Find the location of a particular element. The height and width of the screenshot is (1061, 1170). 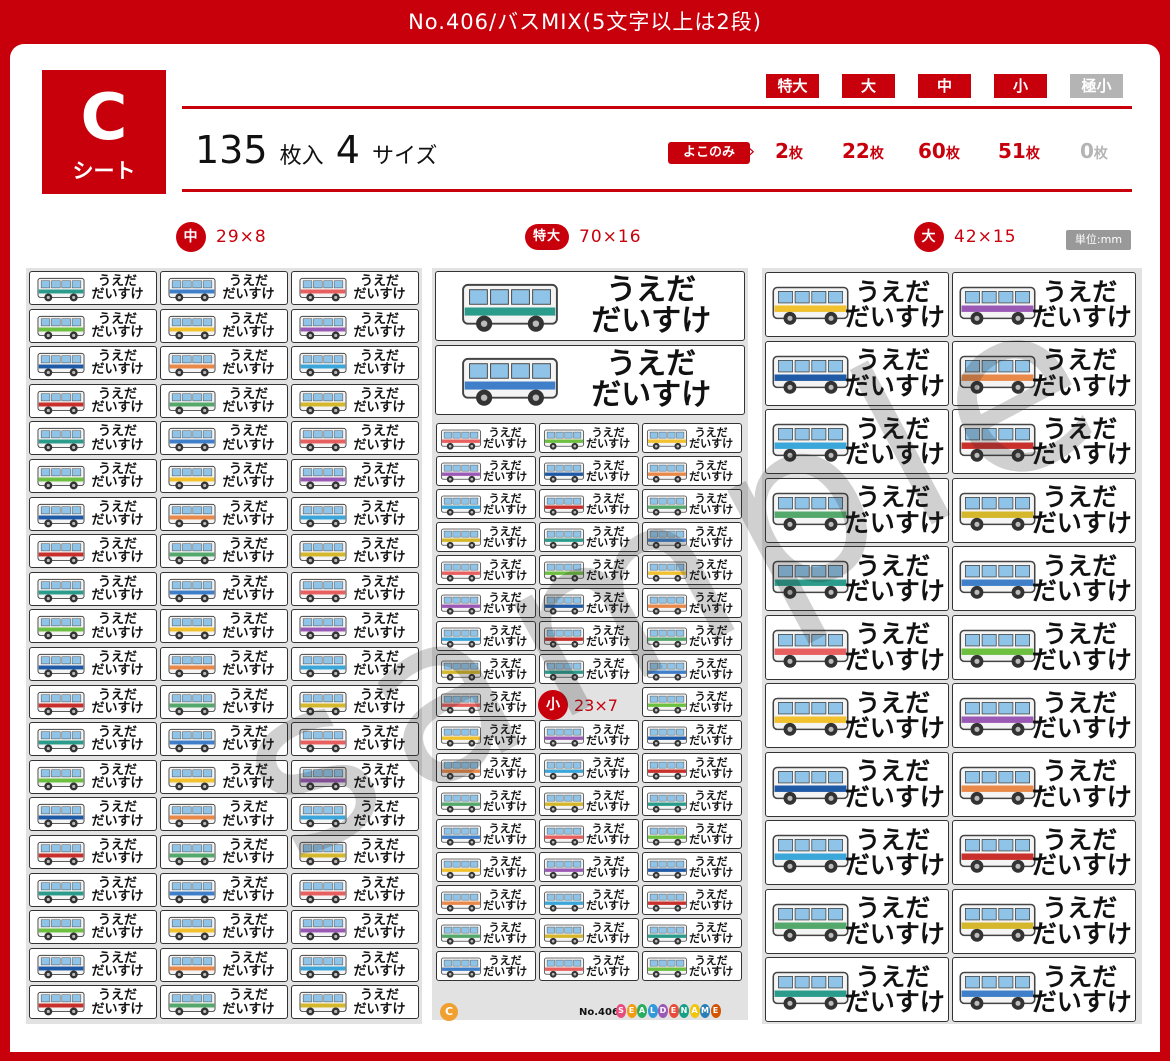

size-badge-xl: 特大 is located at coordinates (792, 86).